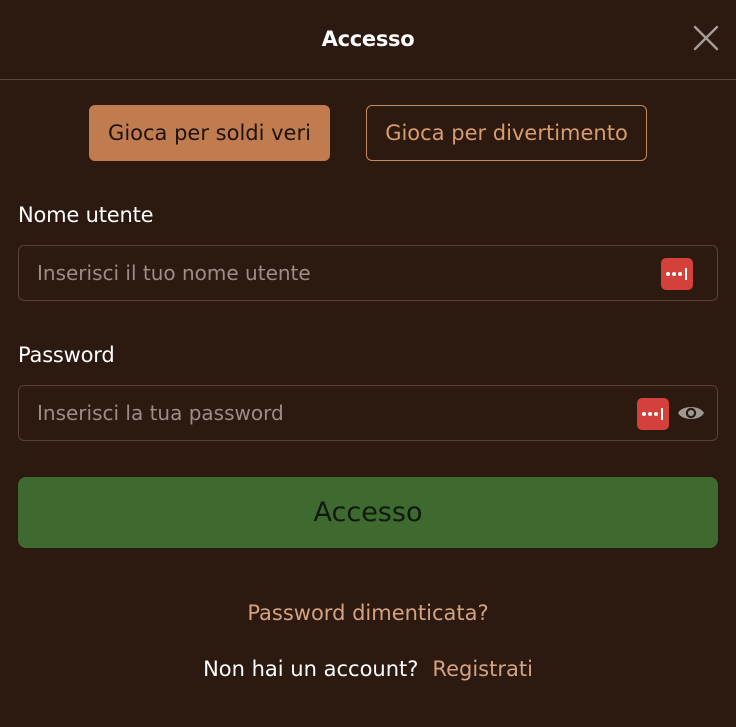 This screenshot has width=736, height=727. What do you see at coordinates (86, 215) in the screenshot?
I see `username-label: Nome utente` at bounding box center [86, 215].